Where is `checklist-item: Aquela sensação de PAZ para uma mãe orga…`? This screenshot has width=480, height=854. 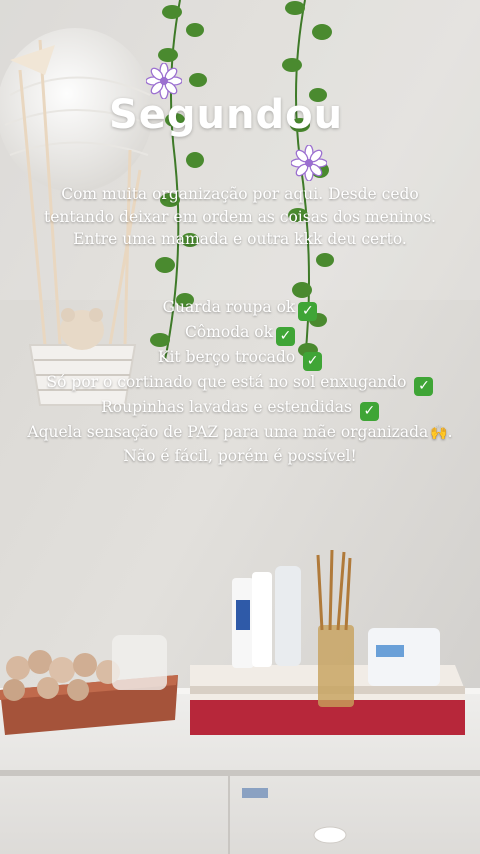
checklist-item: Aquela sensação de PAZ para uma mãe orga… is located at coordinates (240, 433).